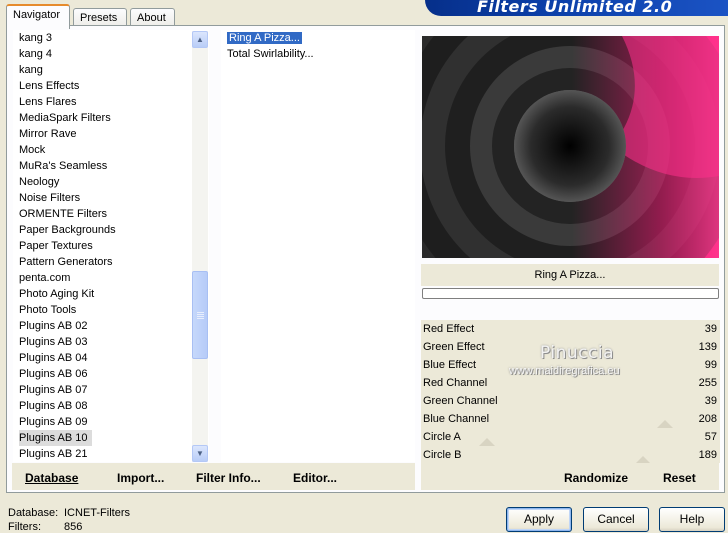 The width and height of the screenshot is (728, 533). Describe the element at coordinates (570, 293) in the screenshot. I see `progress-bar` at that location.